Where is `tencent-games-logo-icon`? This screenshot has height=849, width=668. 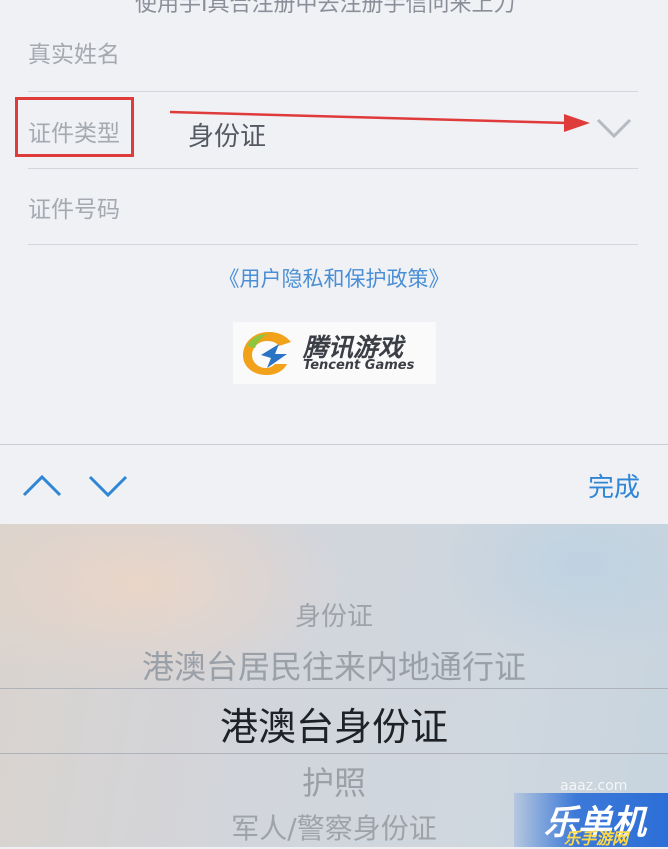
tencent-games-logo-icon is located at coordinates (267, 353).